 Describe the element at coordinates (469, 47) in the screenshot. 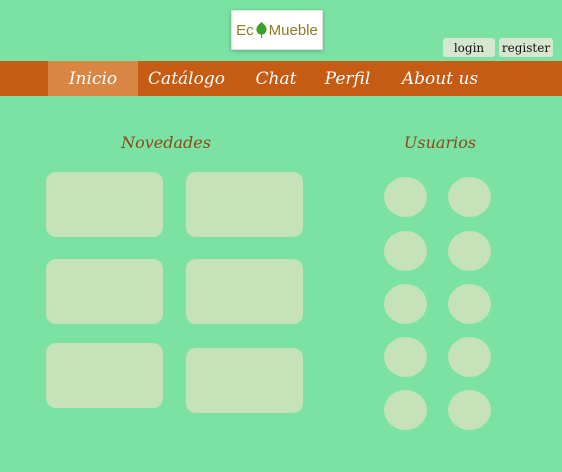

I see `login-button: login` at that location.